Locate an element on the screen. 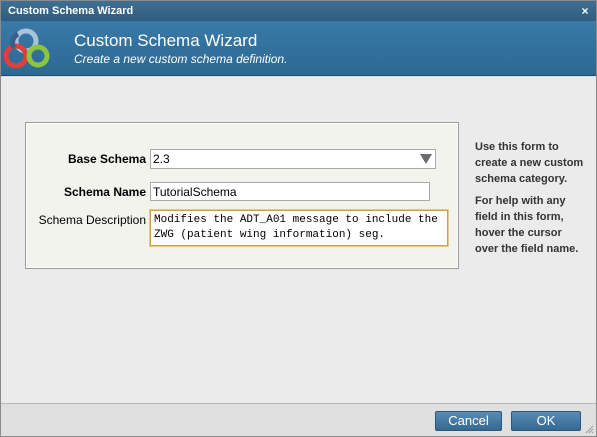  resize-grip-icon is located at coordinates (589, 429).